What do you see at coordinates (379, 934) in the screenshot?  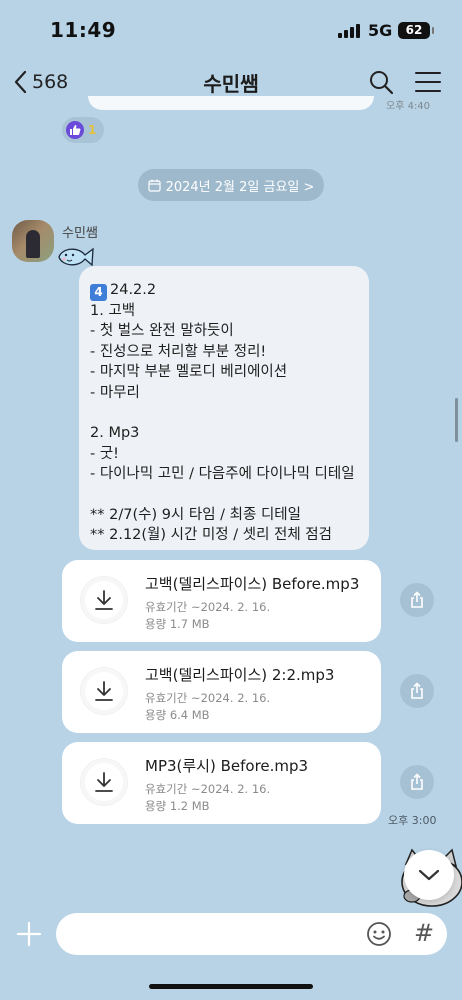 I see `emoji-icon` at bounding box center [379, 934].